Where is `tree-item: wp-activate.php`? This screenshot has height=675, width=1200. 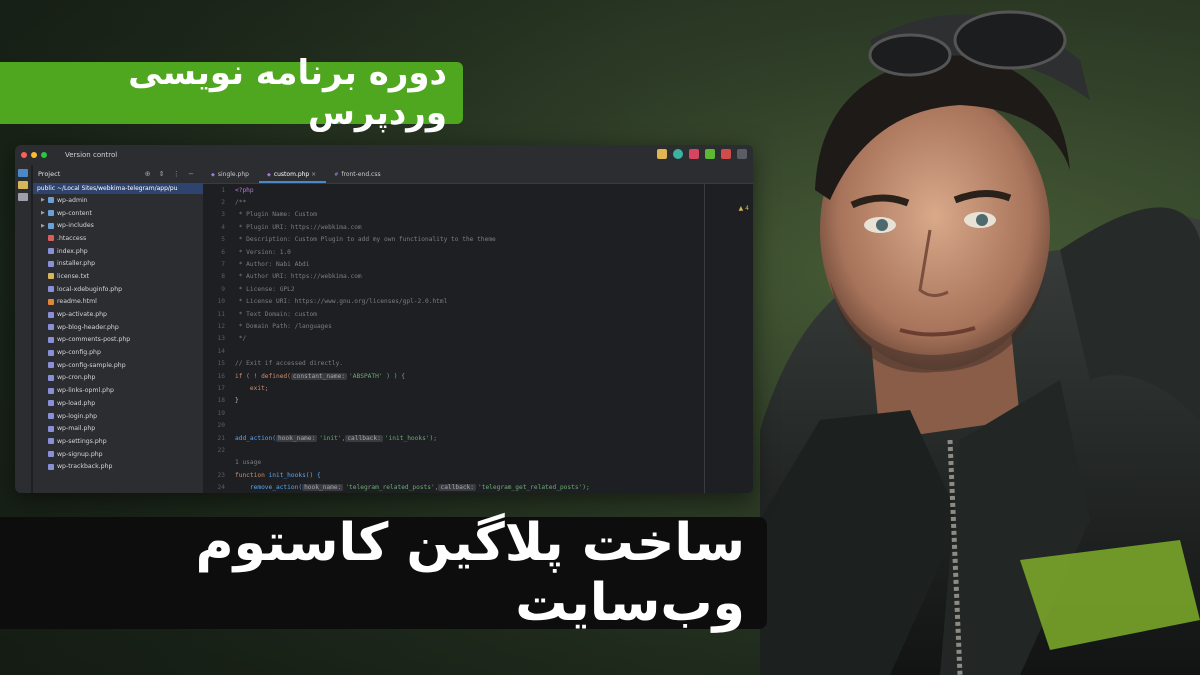
tree-item: wp-activate.php is located at coordinates (118, 314).